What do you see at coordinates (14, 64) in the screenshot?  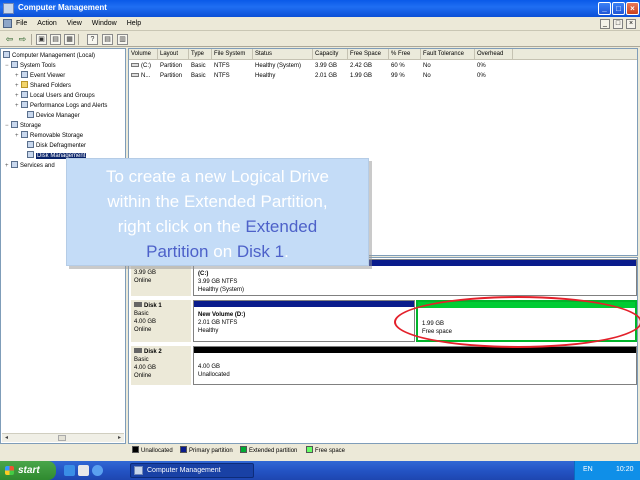 I see `tools-icon` at bounding box center [14, 64].